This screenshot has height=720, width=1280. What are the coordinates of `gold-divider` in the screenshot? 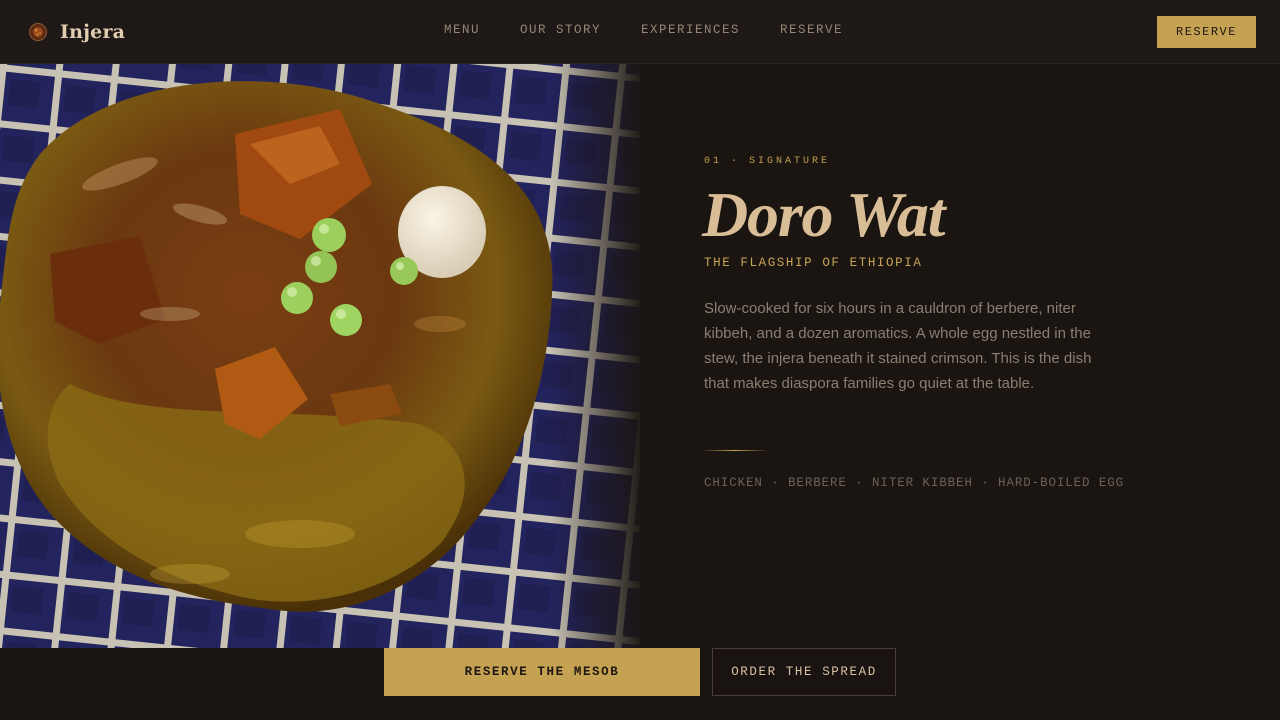 It's located at (735, 450).